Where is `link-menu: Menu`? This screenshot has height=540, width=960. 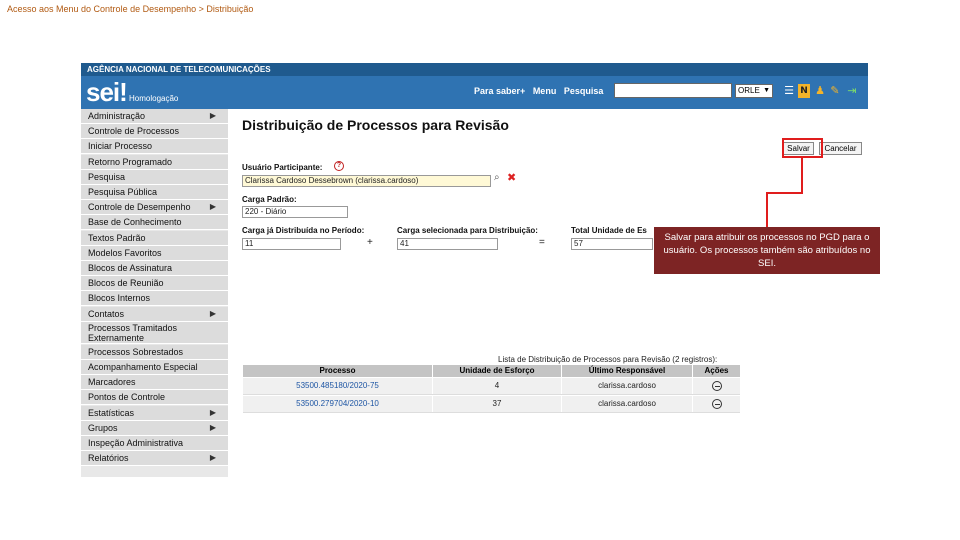
link-menu: Menu is located at coordinates (545, 91).